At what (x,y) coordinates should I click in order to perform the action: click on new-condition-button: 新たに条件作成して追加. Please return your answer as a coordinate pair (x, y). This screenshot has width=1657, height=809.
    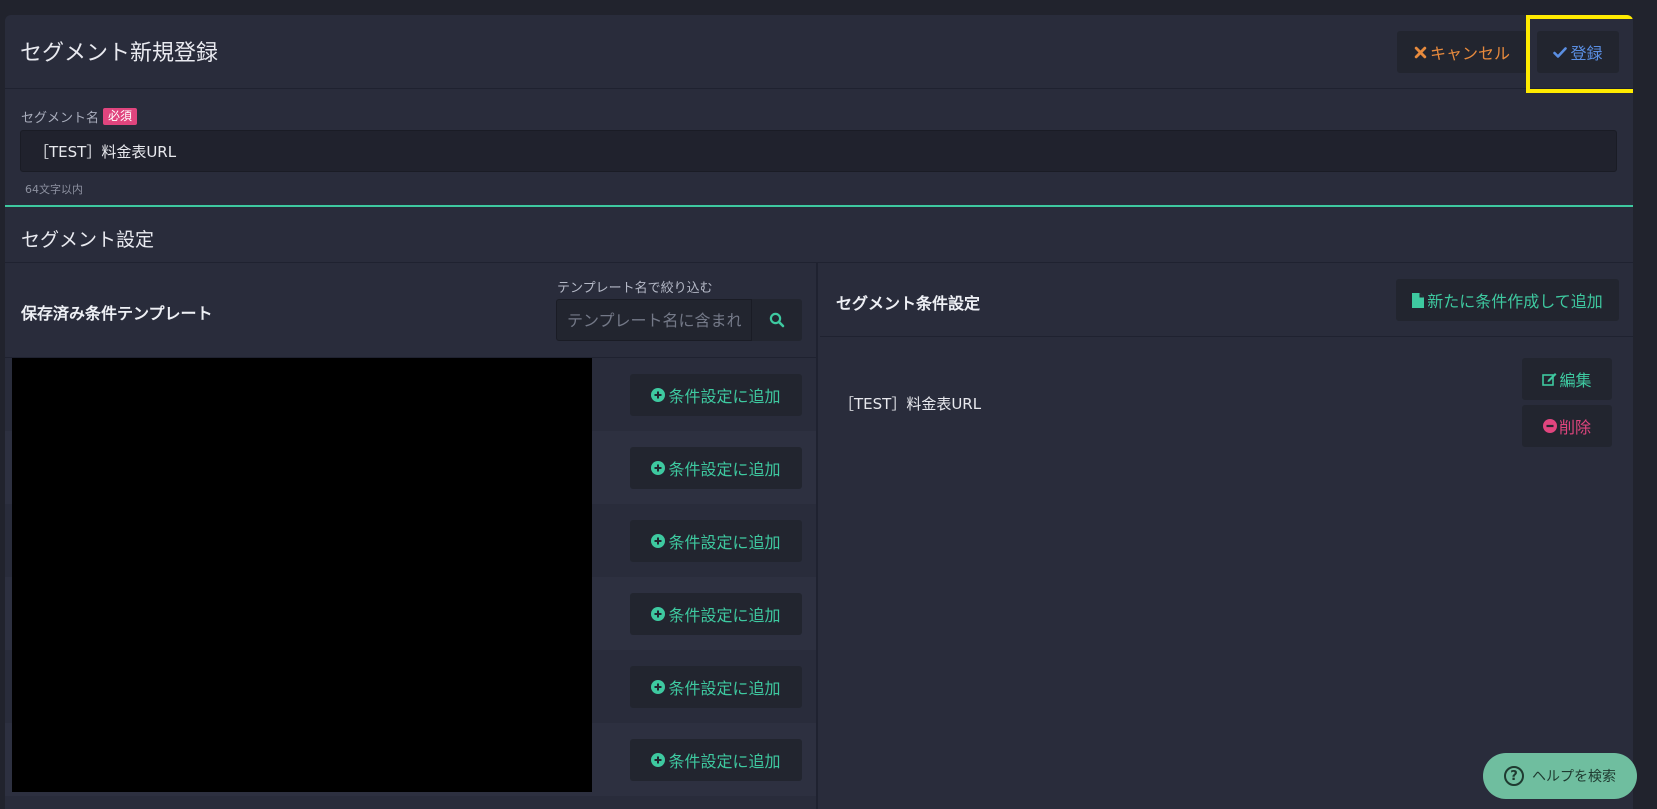
    Looking at the image, I should click on (1507, 300).